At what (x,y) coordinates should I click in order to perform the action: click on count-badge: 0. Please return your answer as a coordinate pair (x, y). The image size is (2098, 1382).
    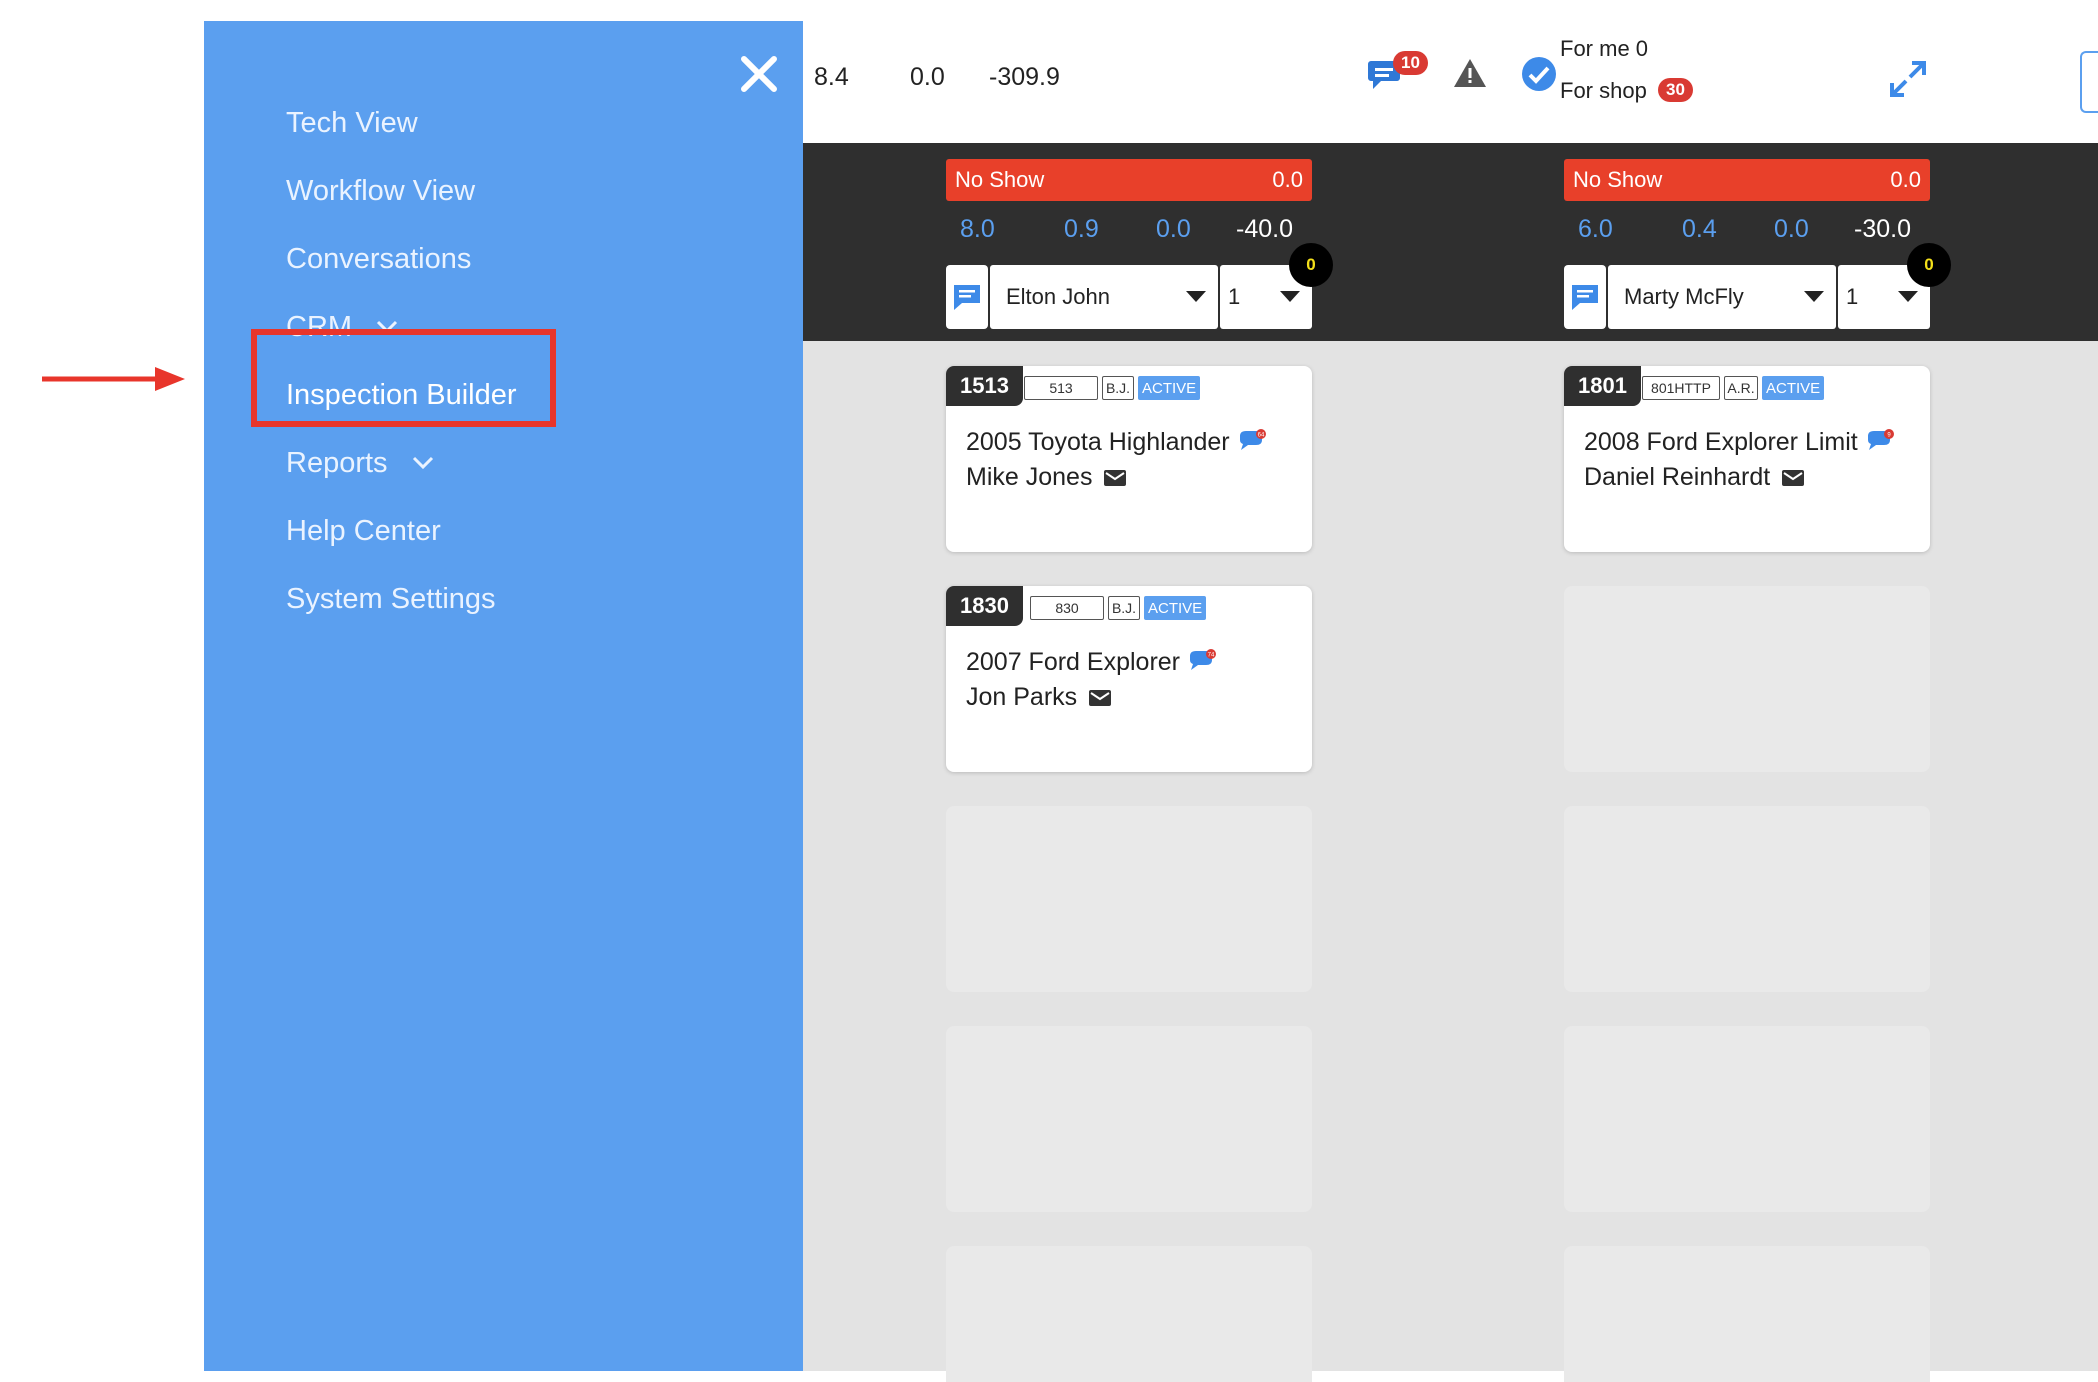
    Looking at the image, I should click on (1311, 265).